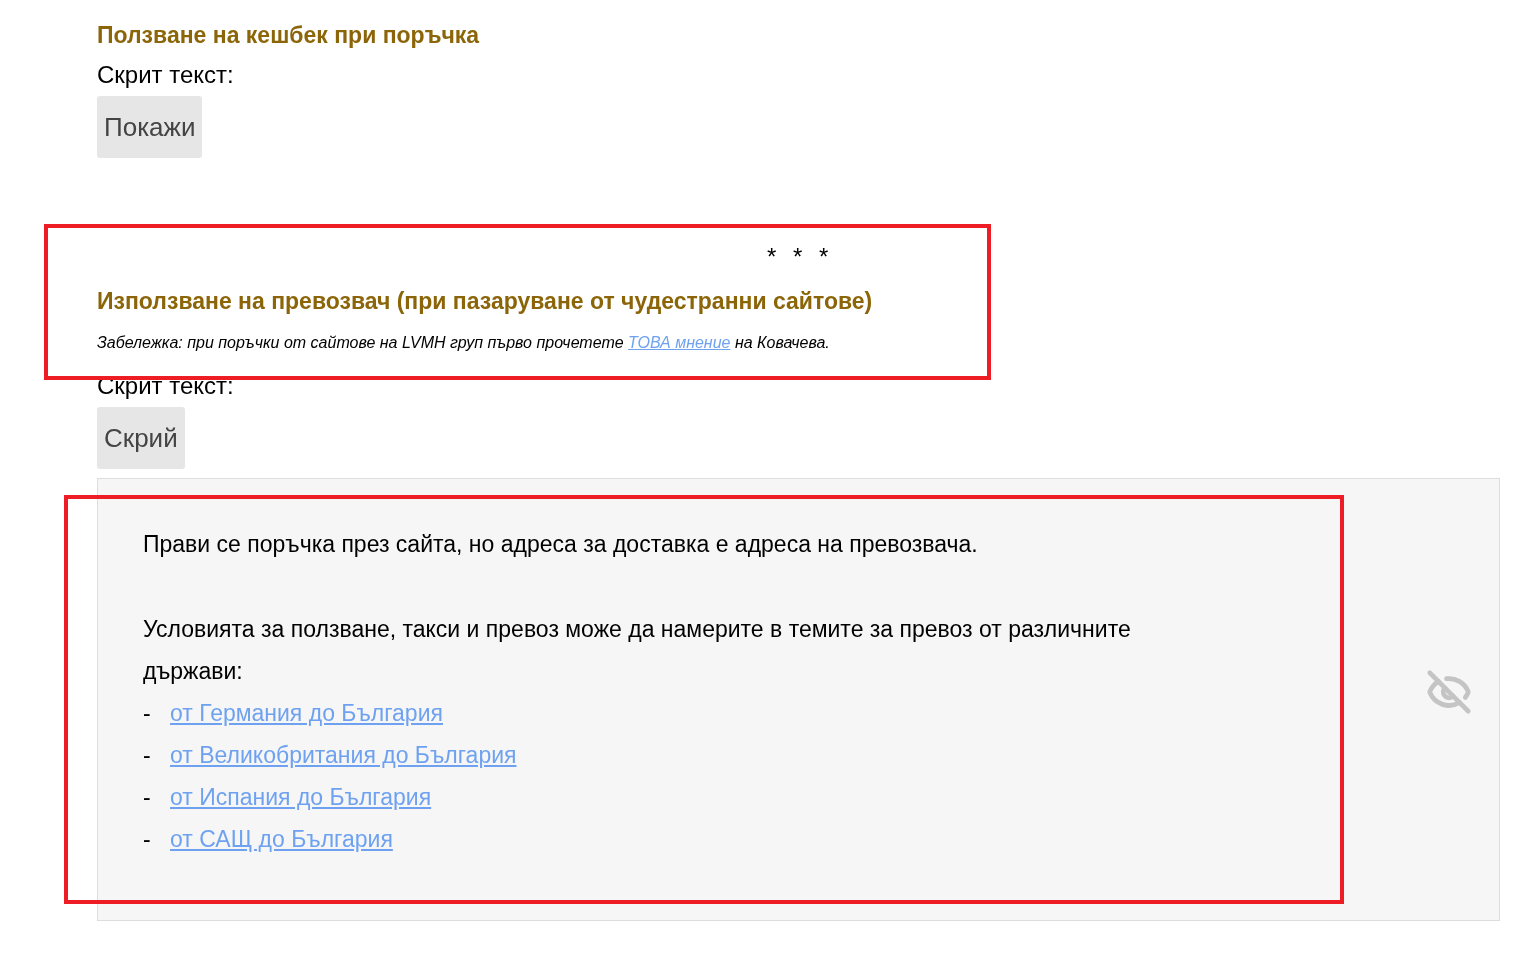  Describe the element at coordinates (637, 650) in the screenshot. I see `panel-paragraph: Условията за ползване, такси и превоз може да намерите в темите за превоз от различните държави:` at that location.